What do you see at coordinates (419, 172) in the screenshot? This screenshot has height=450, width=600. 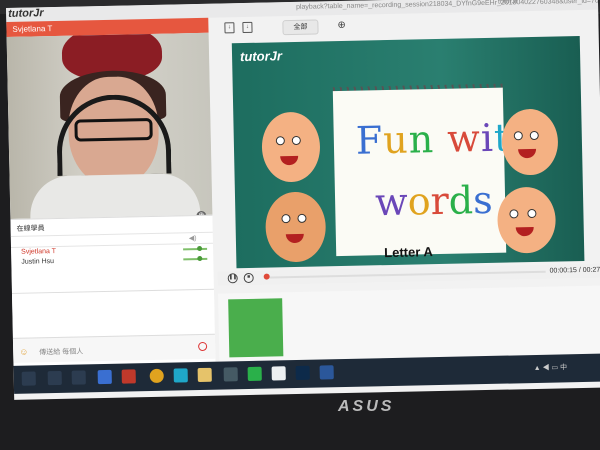 I see `notebook-paper` at bounding box center [419, 172].